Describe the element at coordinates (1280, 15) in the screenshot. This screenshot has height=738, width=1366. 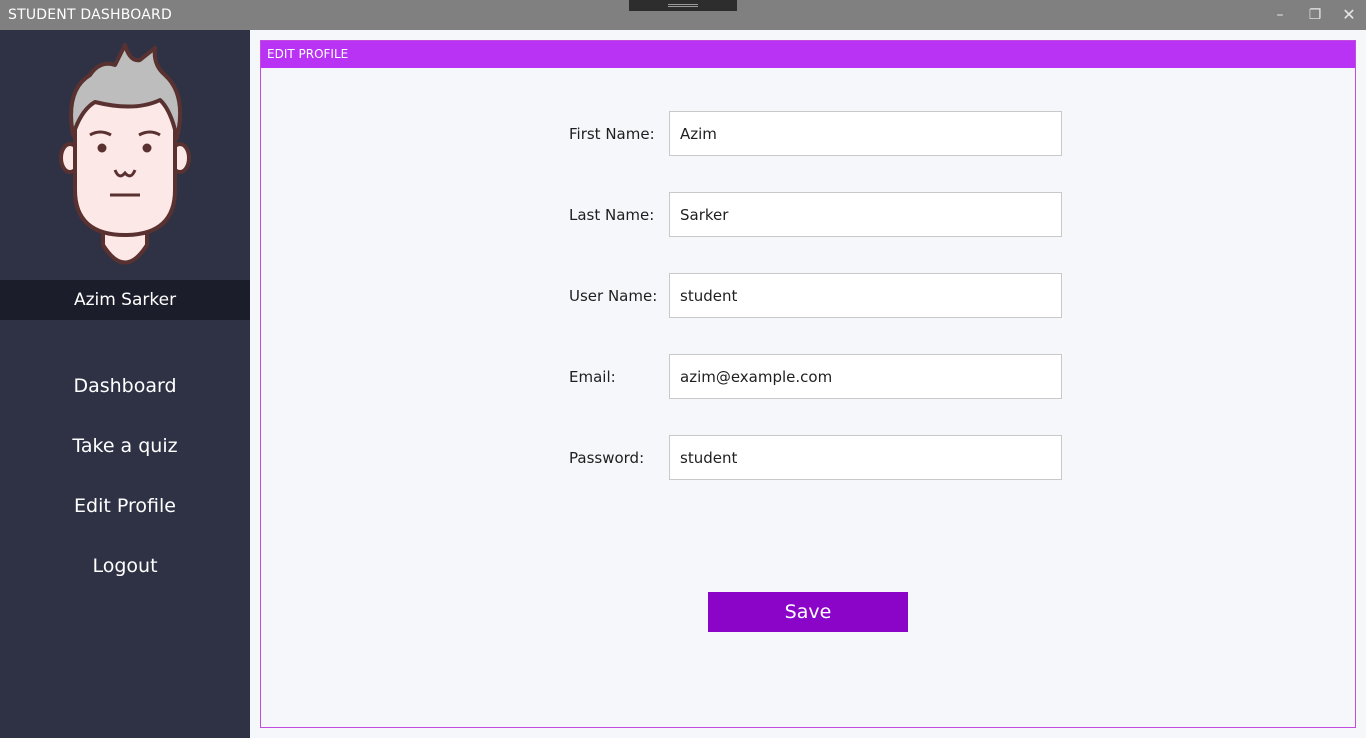
I see `minimize-icon: –` at that location.